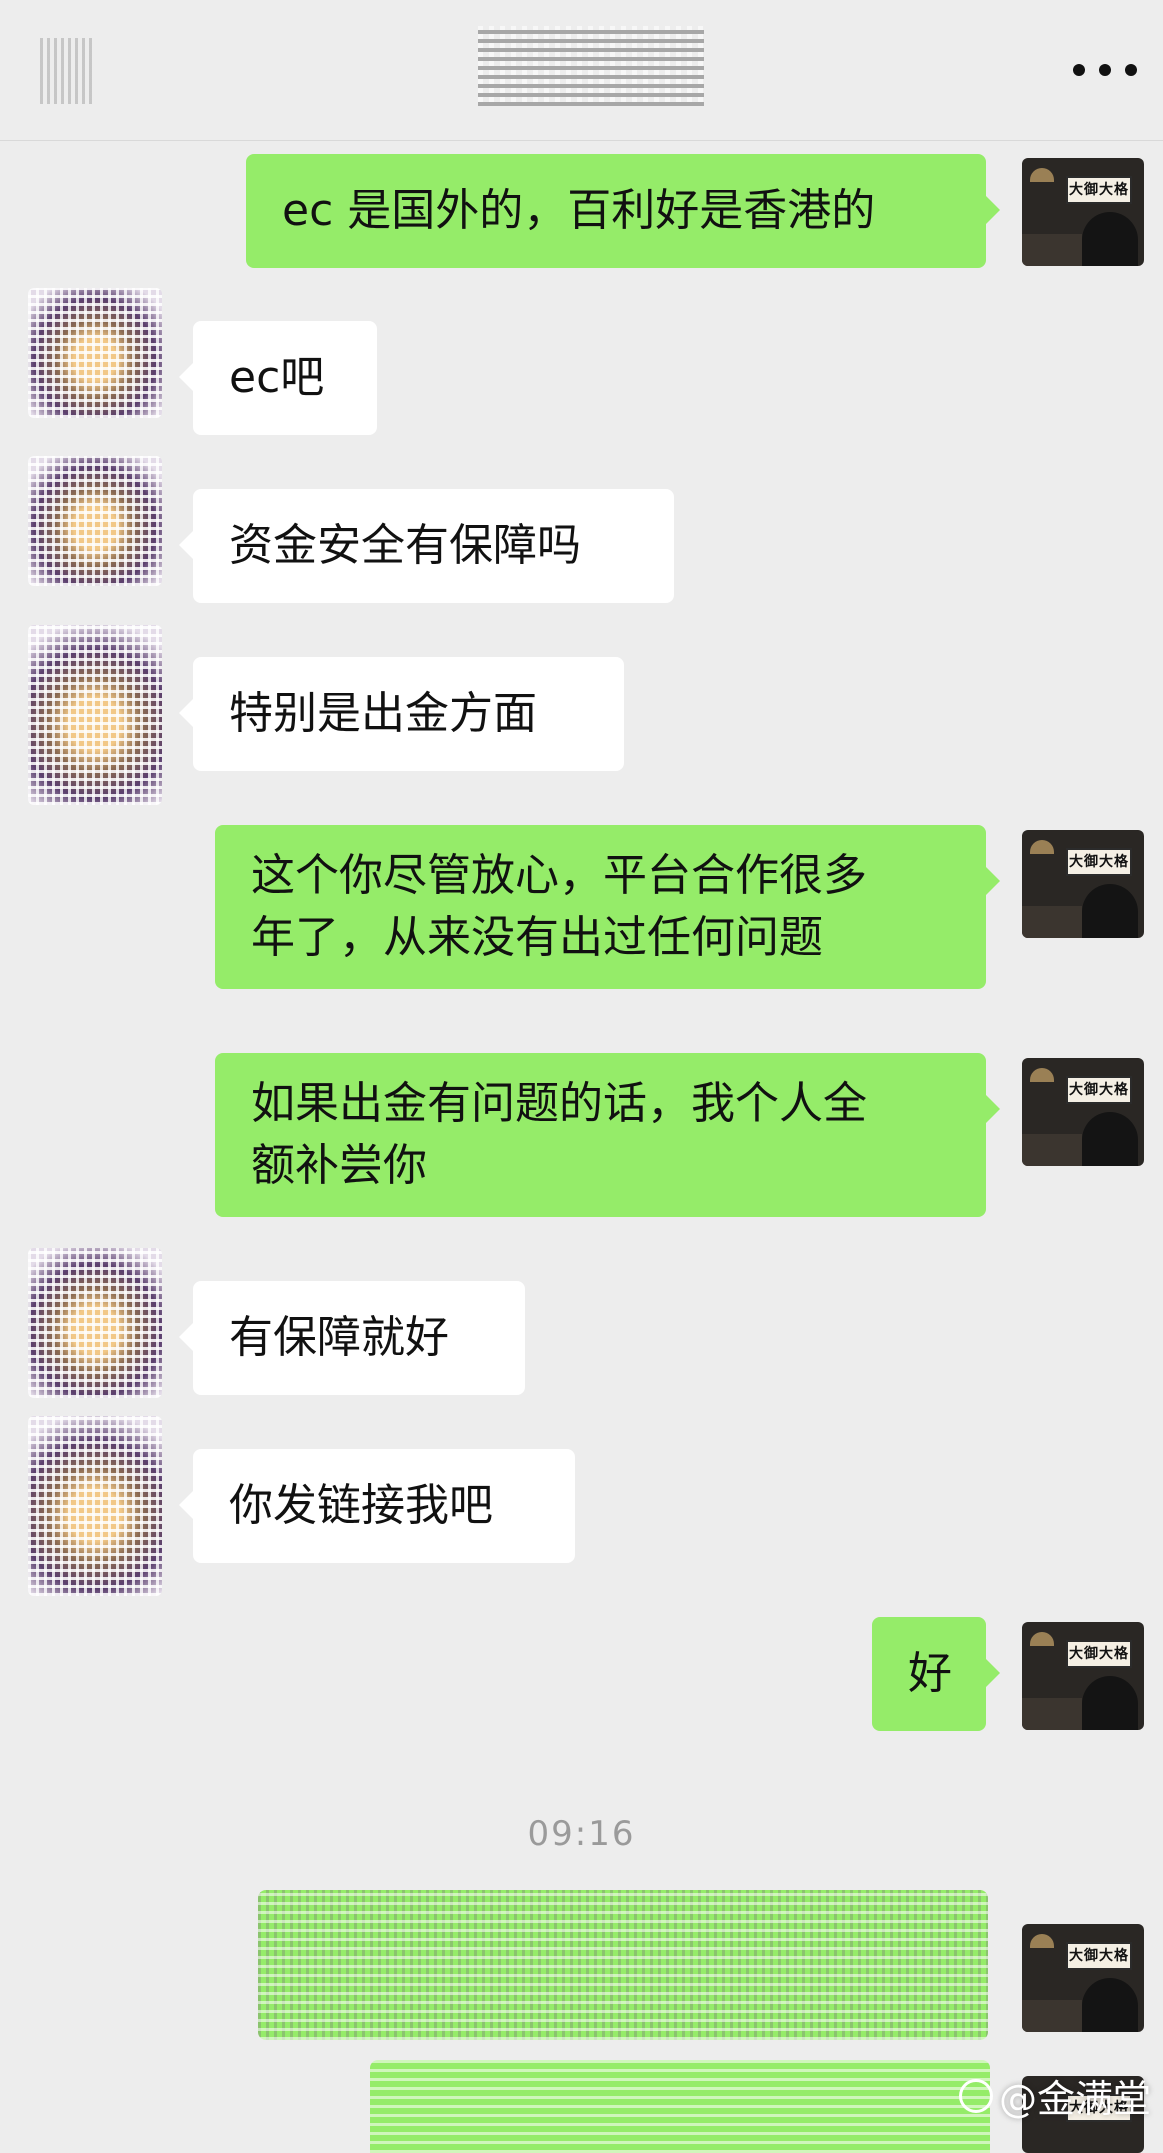  I want to click on chat-header, so click(581, 70).